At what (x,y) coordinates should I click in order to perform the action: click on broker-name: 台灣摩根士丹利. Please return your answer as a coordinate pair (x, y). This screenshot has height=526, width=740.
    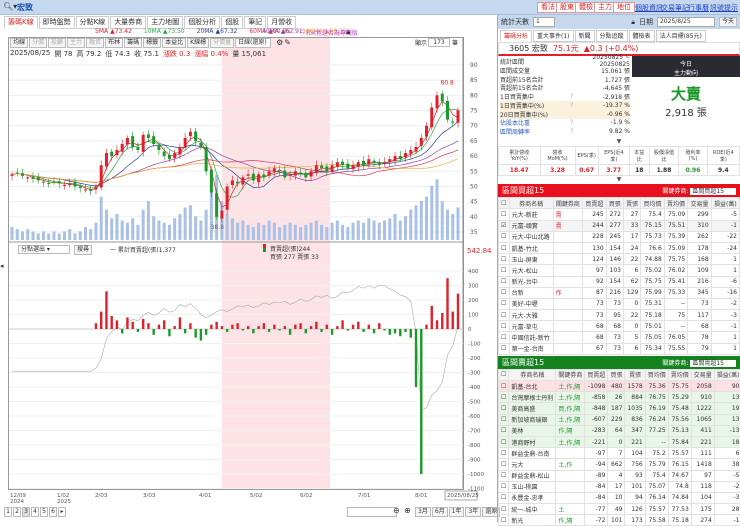
    Looking at the image, I should click on (532, 397).